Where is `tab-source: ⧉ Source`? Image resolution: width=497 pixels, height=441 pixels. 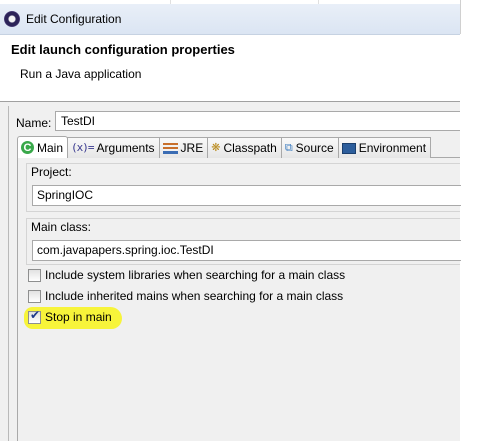
tab-source: ⧉ Source is located at coordinates (309, 147).